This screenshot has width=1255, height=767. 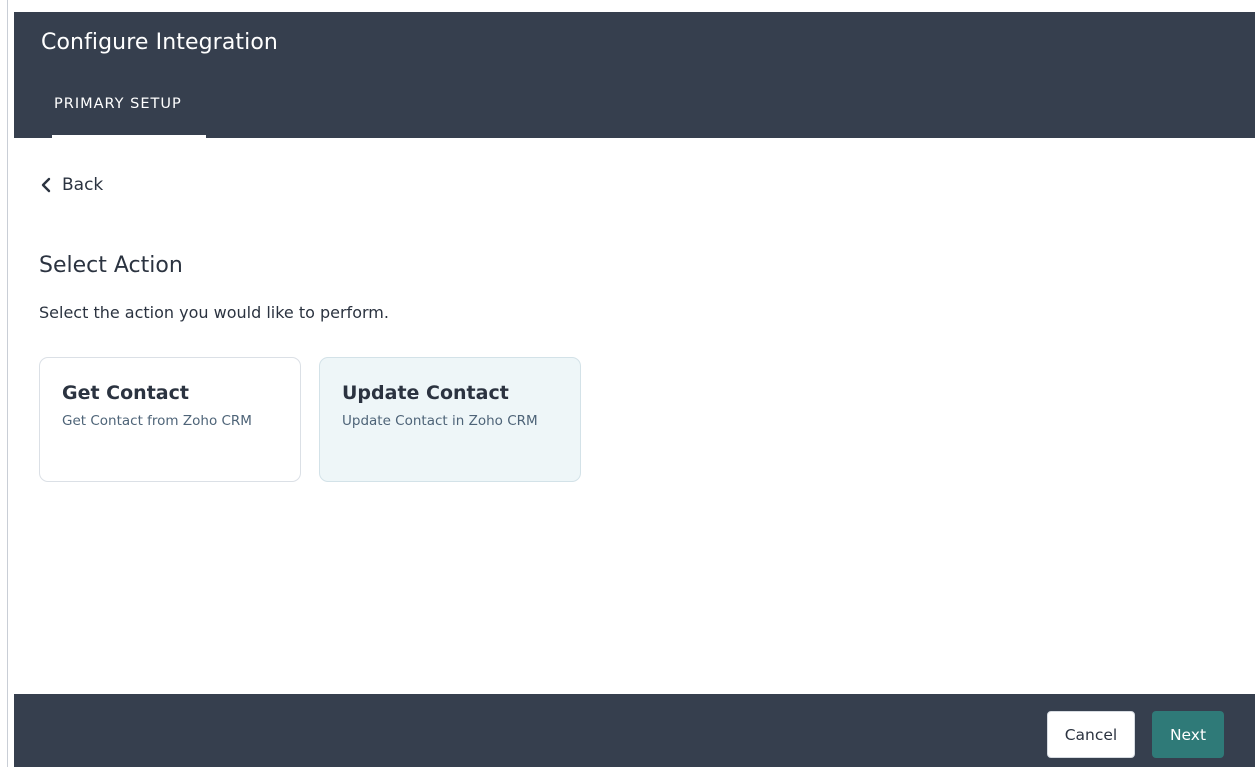 I want to click on left-border, so click(x=7, y=383).